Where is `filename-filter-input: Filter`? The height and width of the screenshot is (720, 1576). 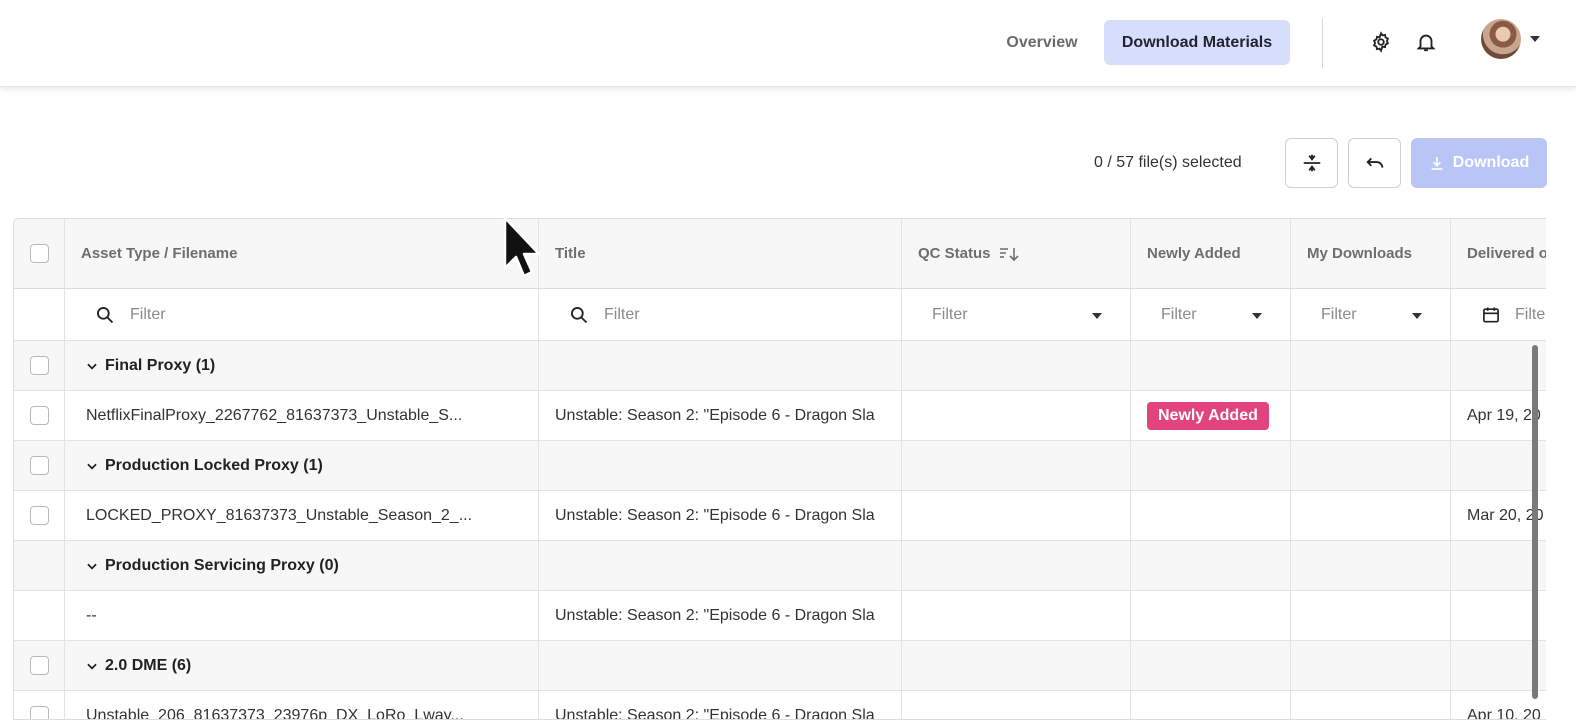
filename-filter-input: Filter is located at coordinates (302, 314).